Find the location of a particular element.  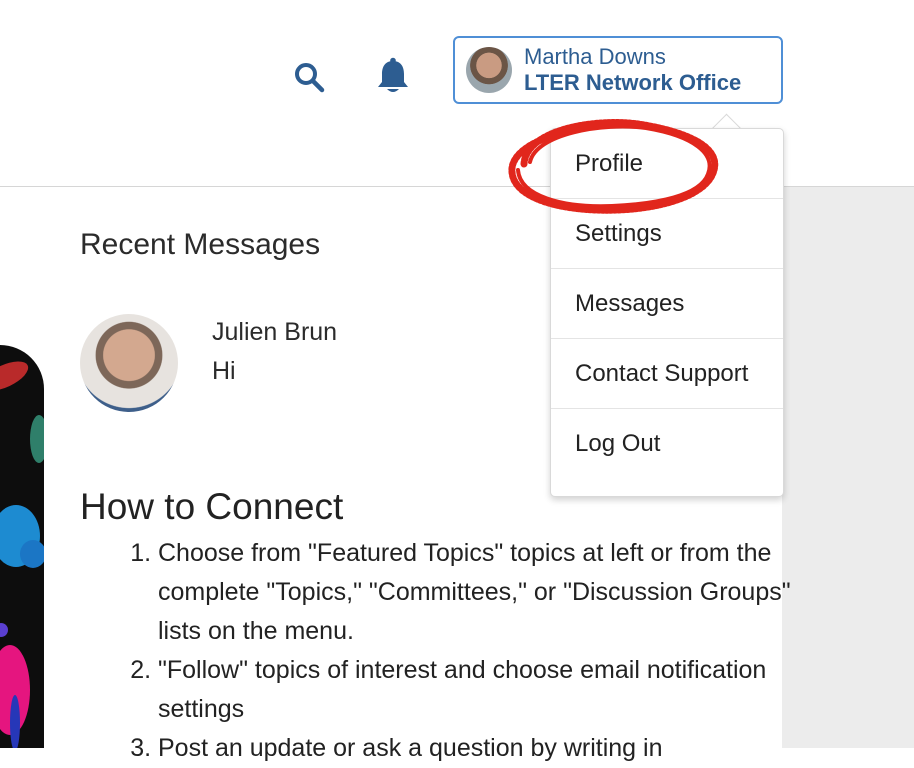

search-button is located at coordinates (309, 77).